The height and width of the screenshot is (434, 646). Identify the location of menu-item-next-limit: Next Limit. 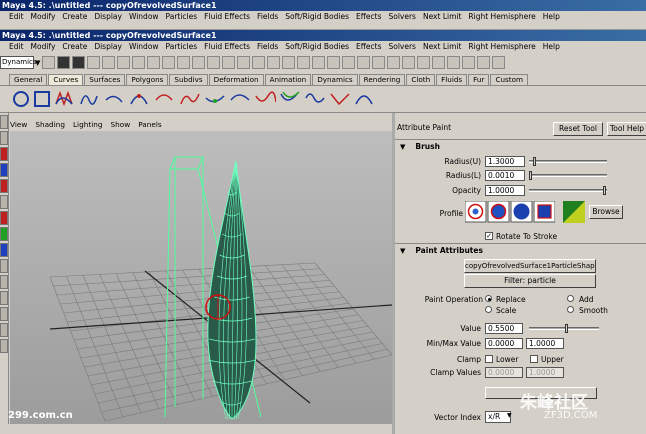
(442, 46).